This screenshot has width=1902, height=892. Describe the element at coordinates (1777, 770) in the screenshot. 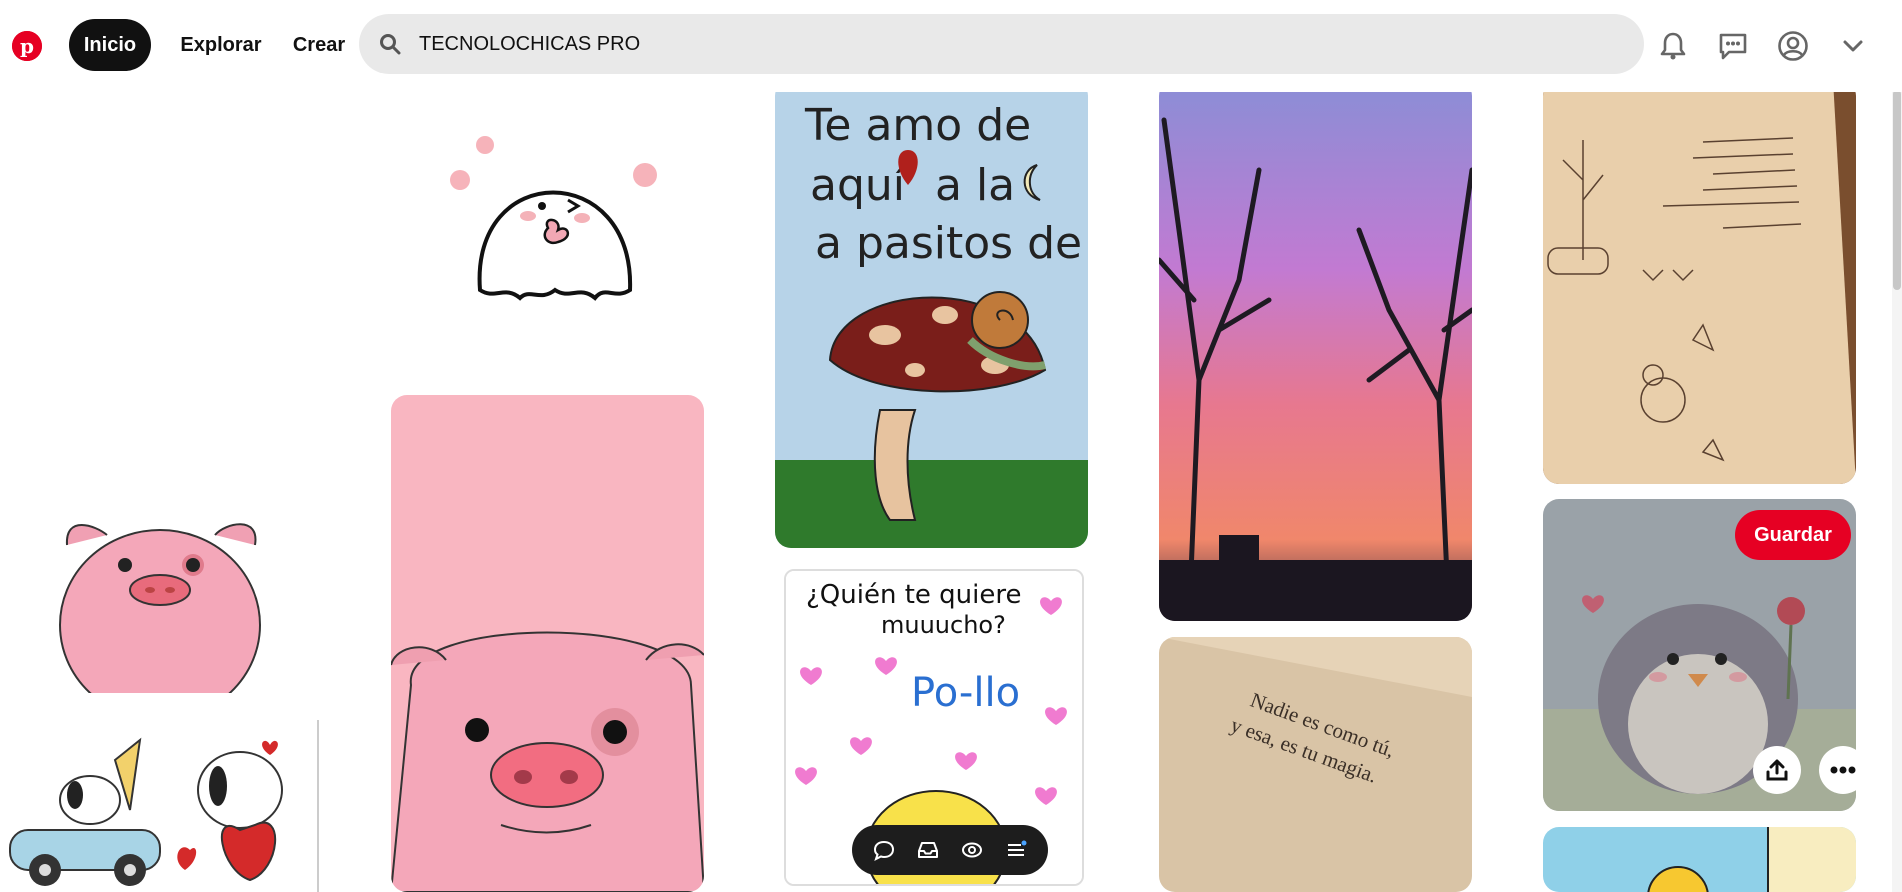

I see `share-icon` at that location.